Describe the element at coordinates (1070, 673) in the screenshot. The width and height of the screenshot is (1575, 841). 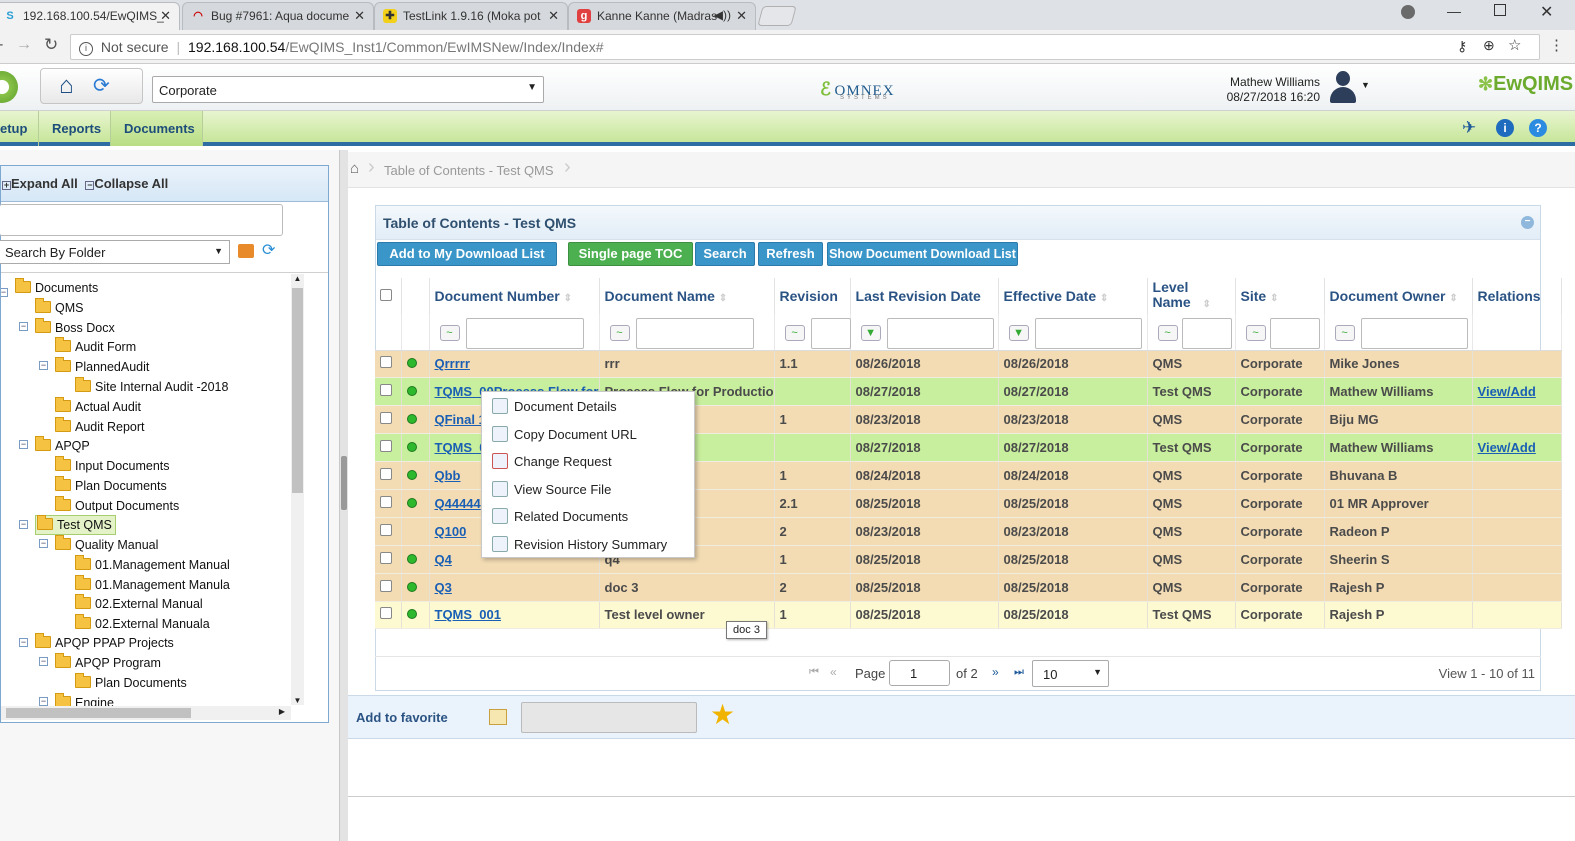
I see `page-size-select: 10 ▼` at that location.